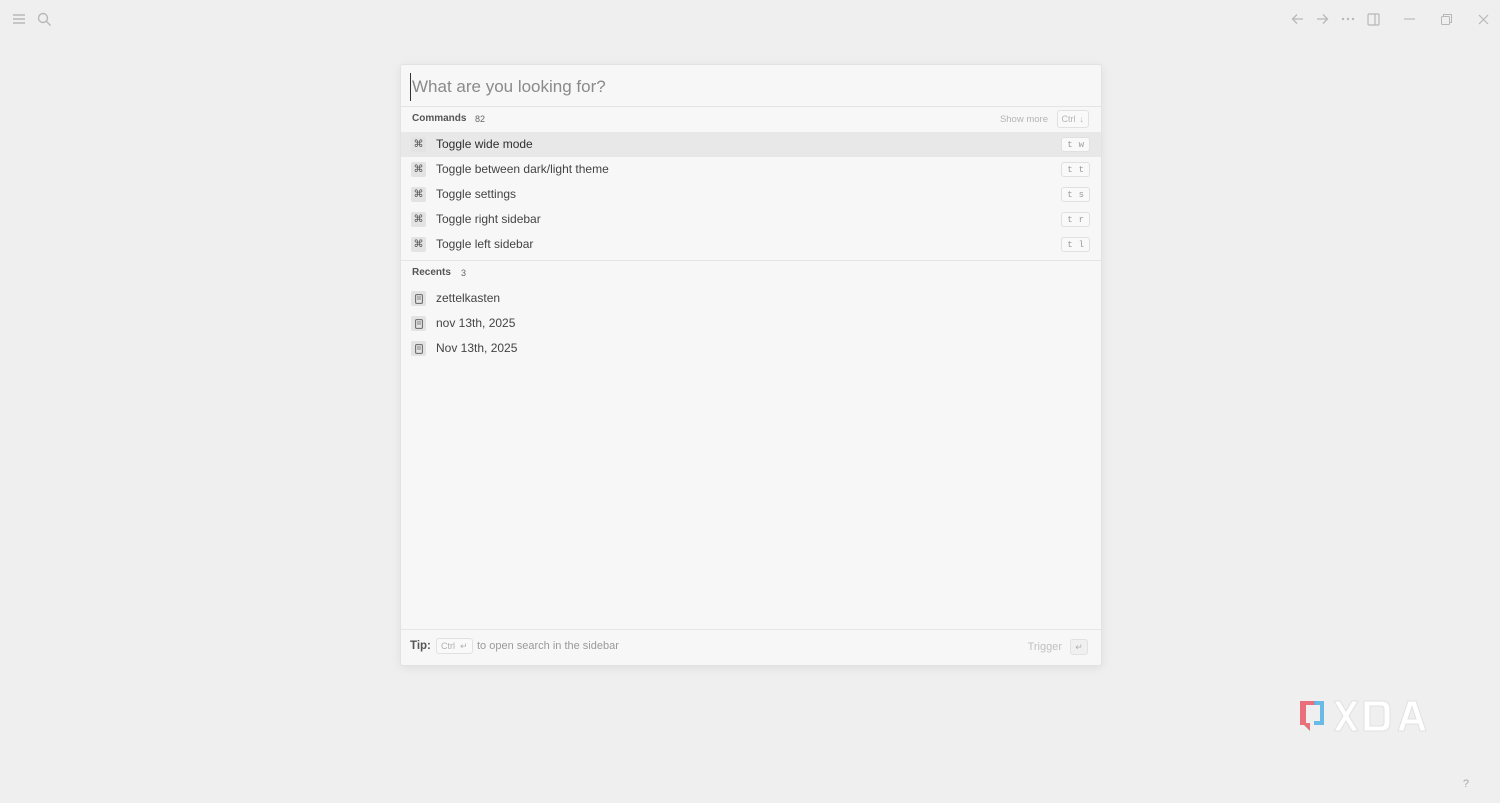 The image size is (1500, 803). I want to click on command-label: Toggle settings, so click(476, 194).